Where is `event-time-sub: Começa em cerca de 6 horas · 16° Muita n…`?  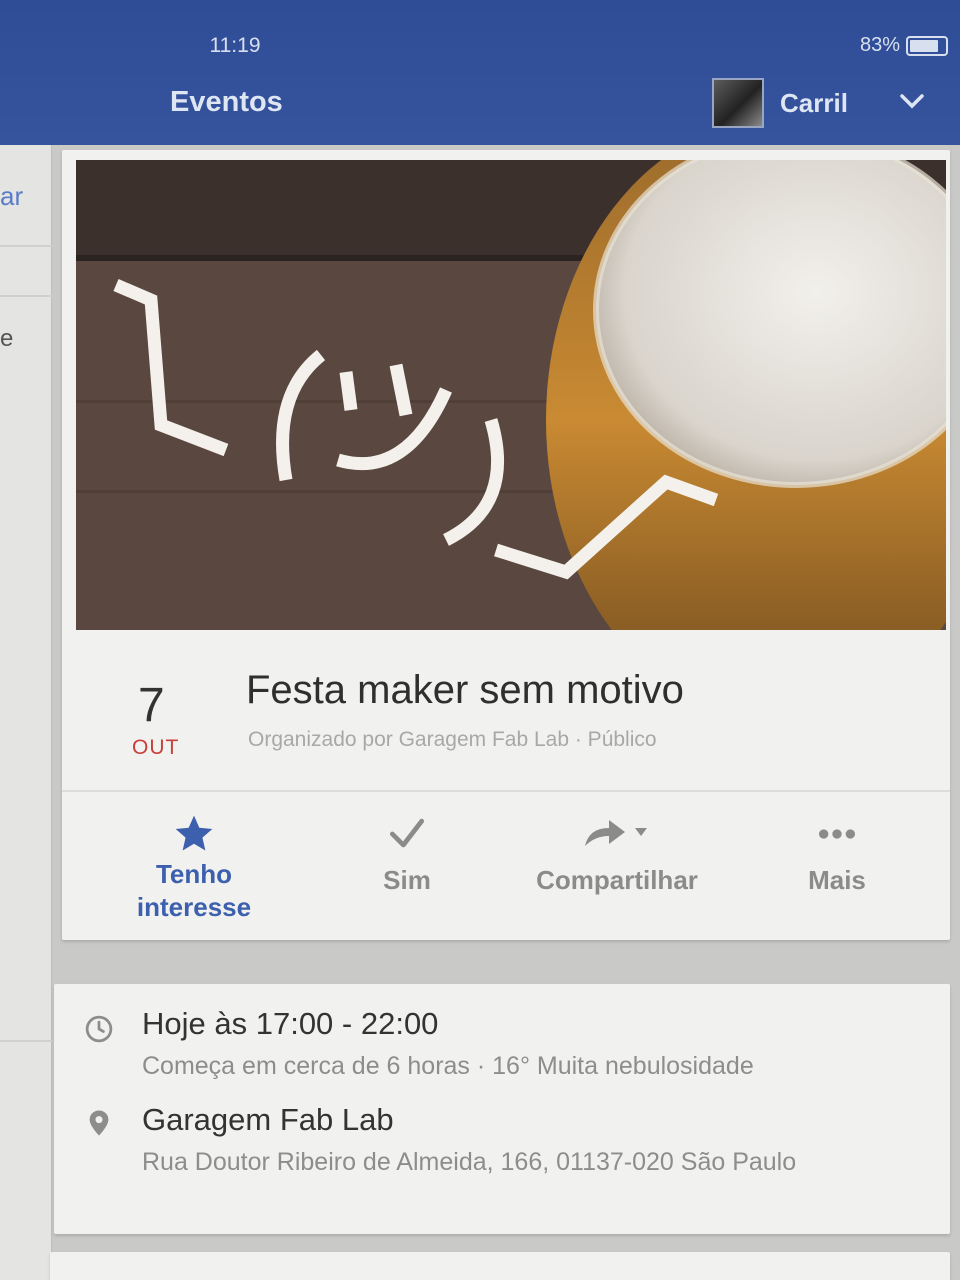 event-time-sub: Começa em cerca de 6 horas · 16° Muita n… is located at coordinates (448, 1066).